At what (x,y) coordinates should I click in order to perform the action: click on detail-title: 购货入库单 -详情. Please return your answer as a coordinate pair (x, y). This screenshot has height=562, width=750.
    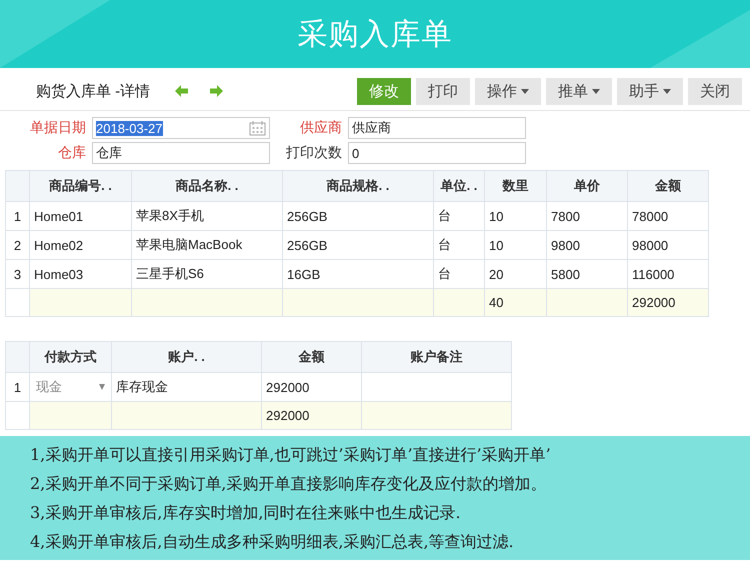
    Looking at the image, I should click on (93, 91).